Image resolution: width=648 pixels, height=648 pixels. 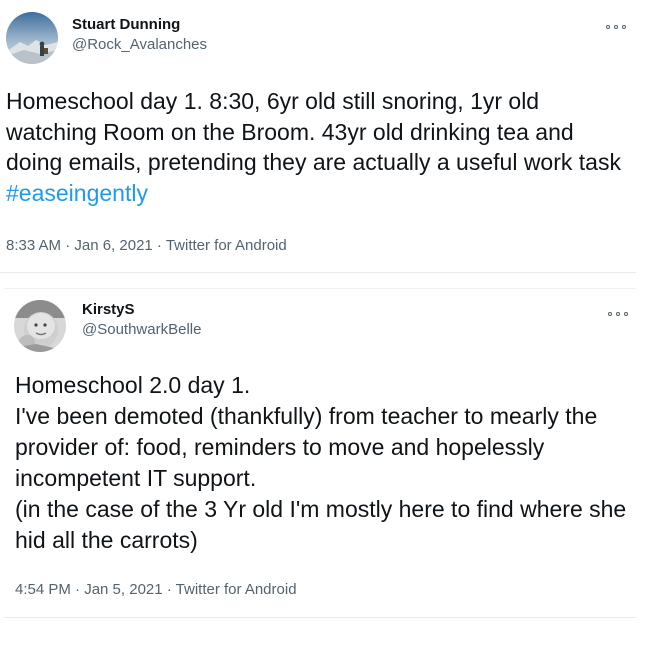 What do you see at coordinates (139, 25) in the screenshot?
I see `display-name: Stuart Dunning` at bounding box center [139, 25].